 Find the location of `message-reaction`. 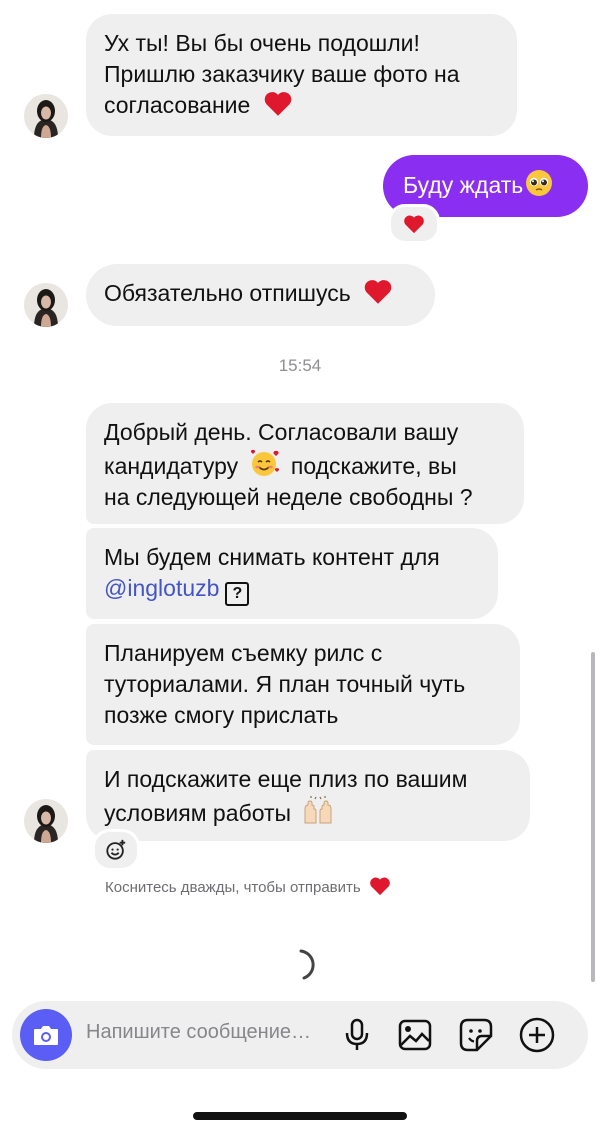

message-reaction is located at coordinates (414, 224).